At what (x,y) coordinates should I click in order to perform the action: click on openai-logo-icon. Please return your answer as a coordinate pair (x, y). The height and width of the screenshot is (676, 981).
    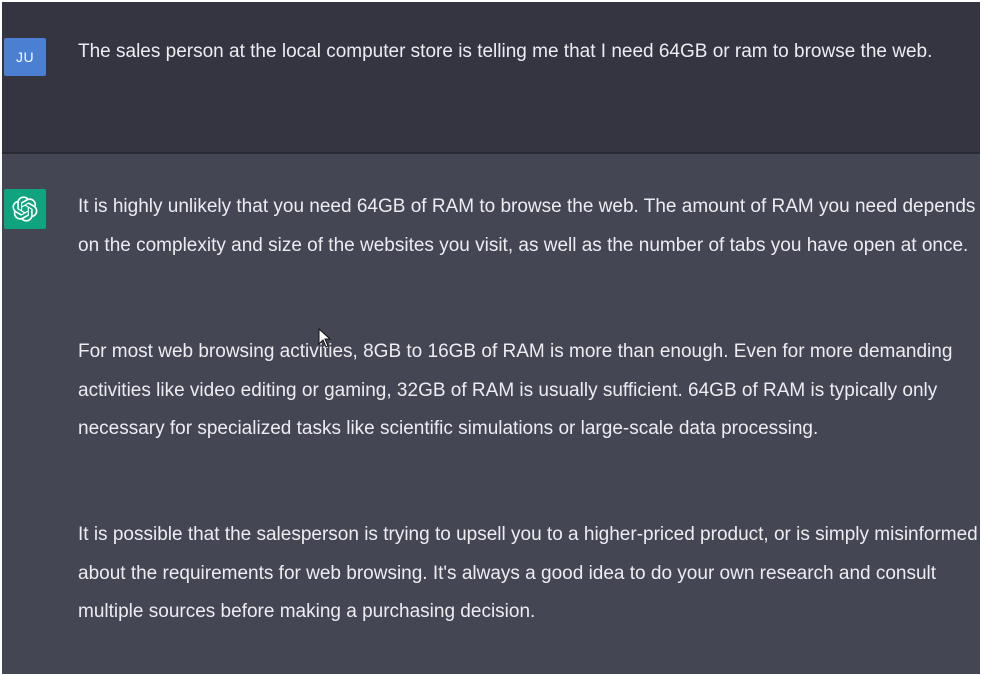
    Looking at the image, I should click on (25, 209).